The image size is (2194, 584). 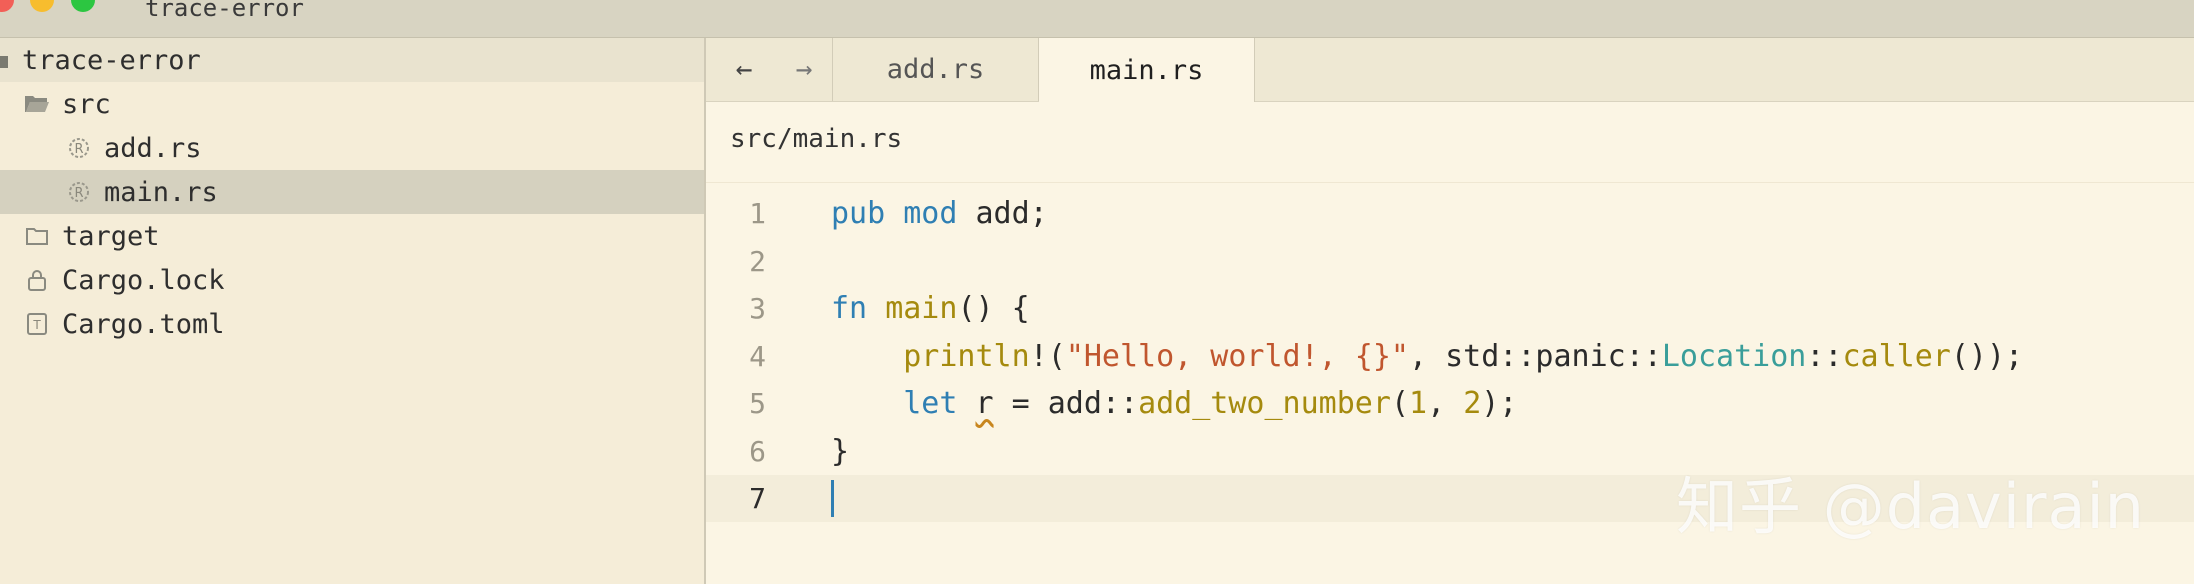 What do you see at coordinates (143, 280) in the screenshot?
I see `tree-item-label: Cargo.lock` at bounding box center [143, 280].